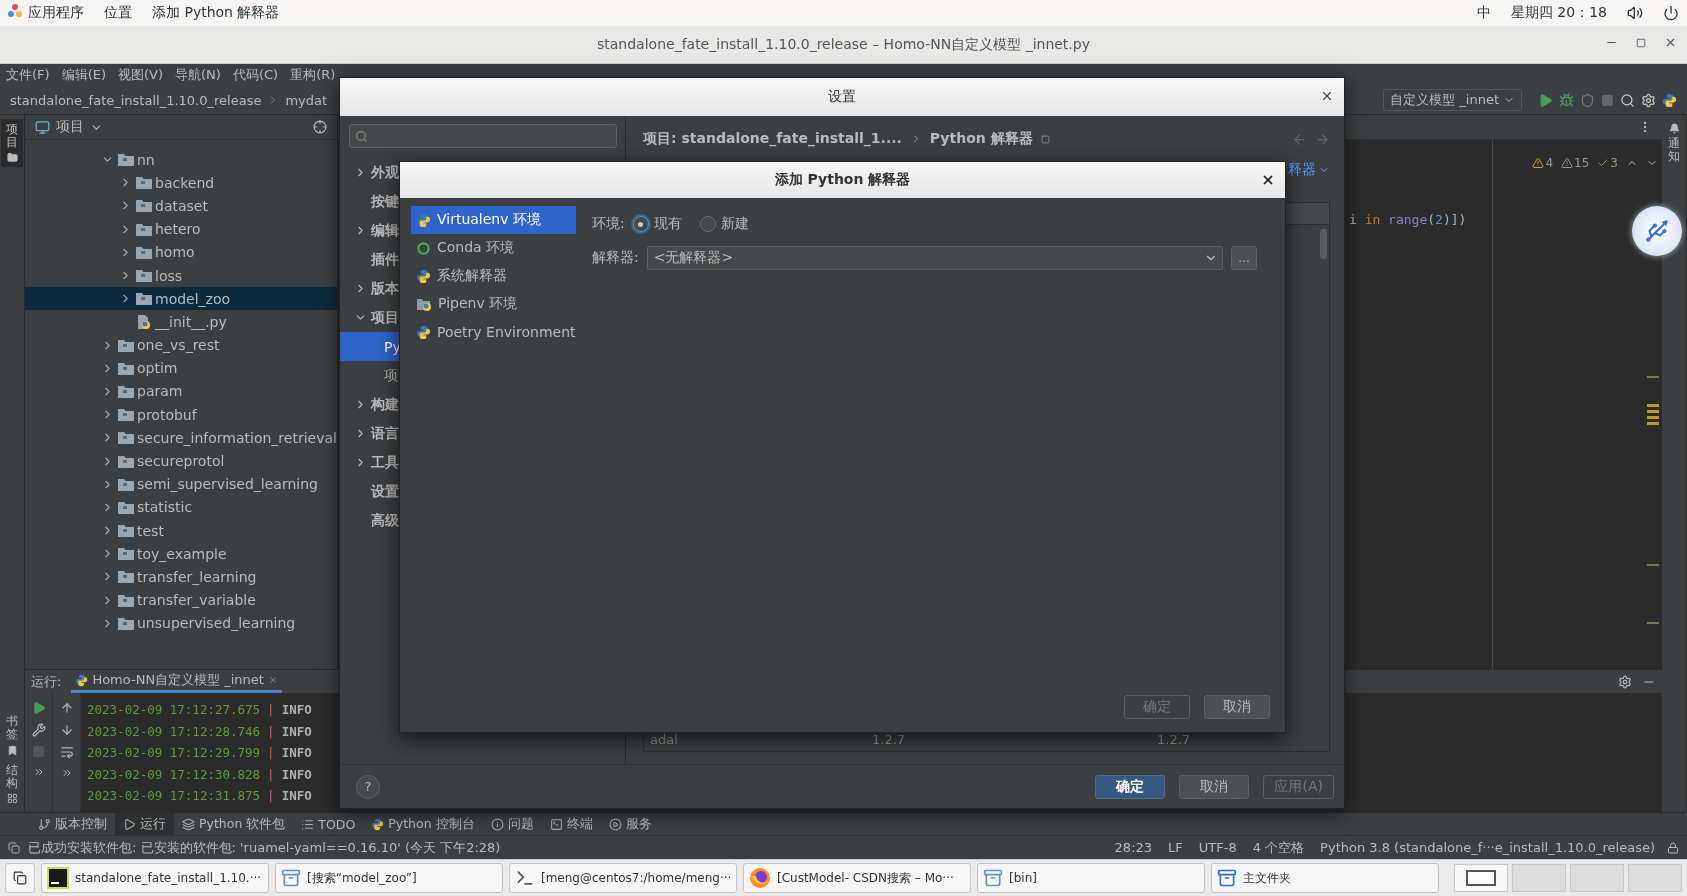 This screenshot has height=896, width=1687. I want to click on log-time: 2023-02-09 17:12:27.675, so click(174, 710).